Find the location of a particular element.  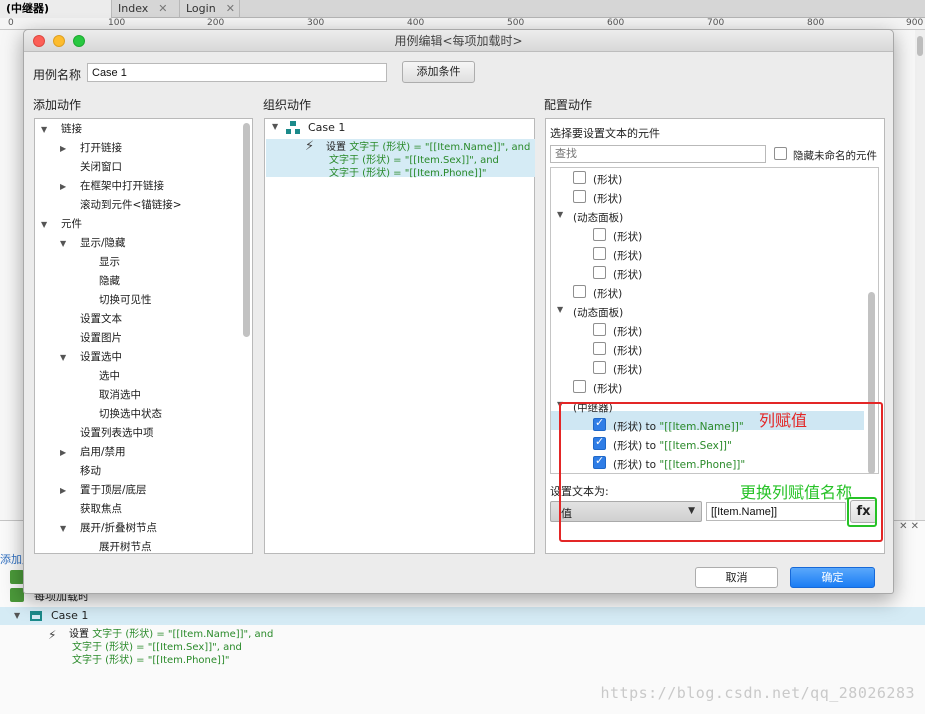

minimize-window-button is located at coordinates (59, 41).